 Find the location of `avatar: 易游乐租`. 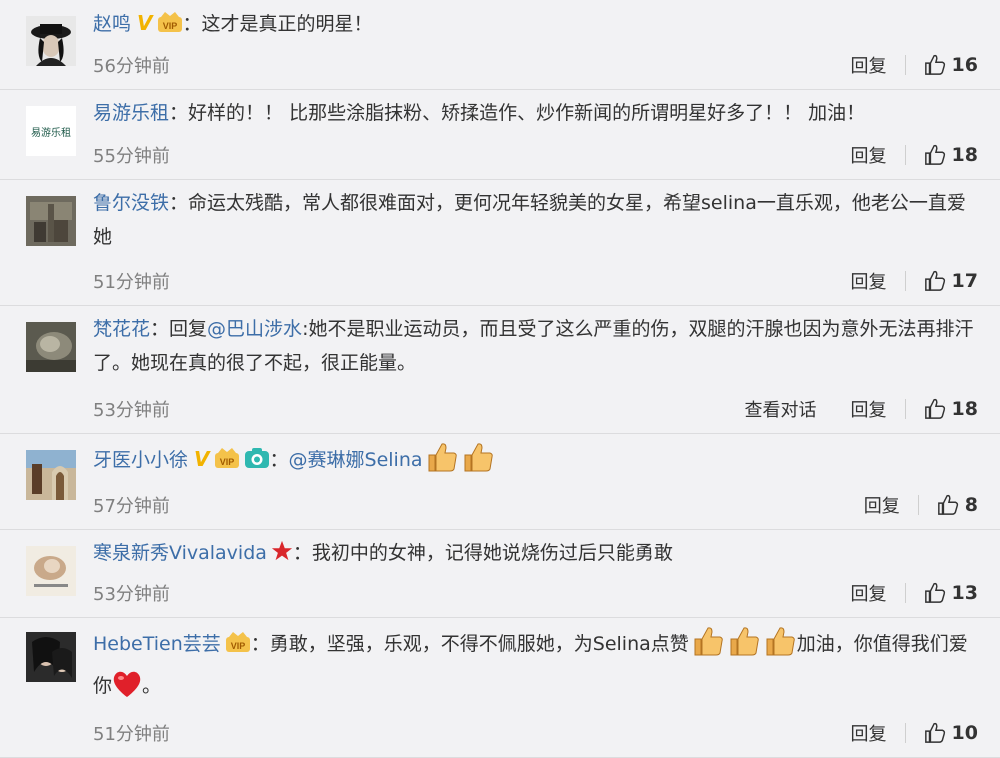

avatar: 易游乐租 is located at coordinates (51, 131).